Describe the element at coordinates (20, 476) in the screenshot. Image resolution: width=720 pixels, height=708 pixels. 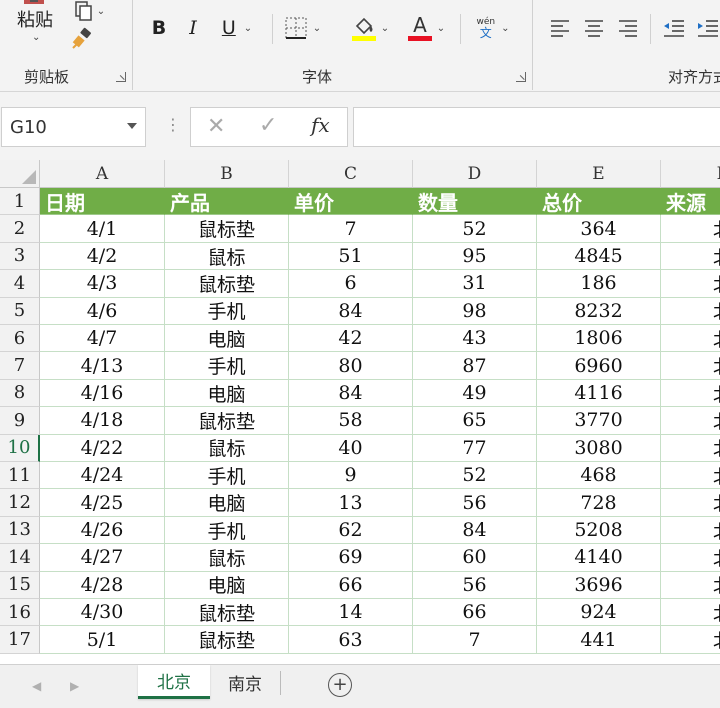
I see `row-header-11: 11` at that location.